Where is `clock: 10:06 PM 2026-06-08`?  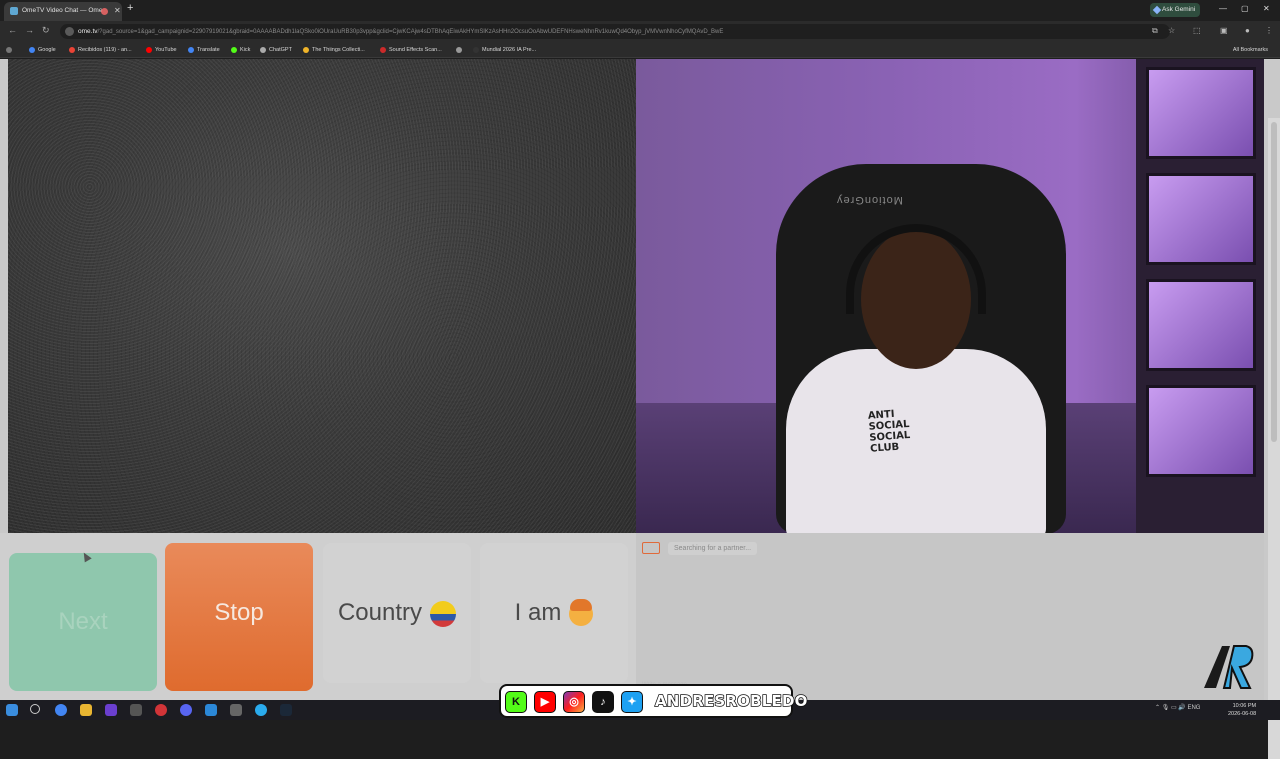
clock: 10:06 PM 2026-06-08 is located at coordinates (1242, 710).